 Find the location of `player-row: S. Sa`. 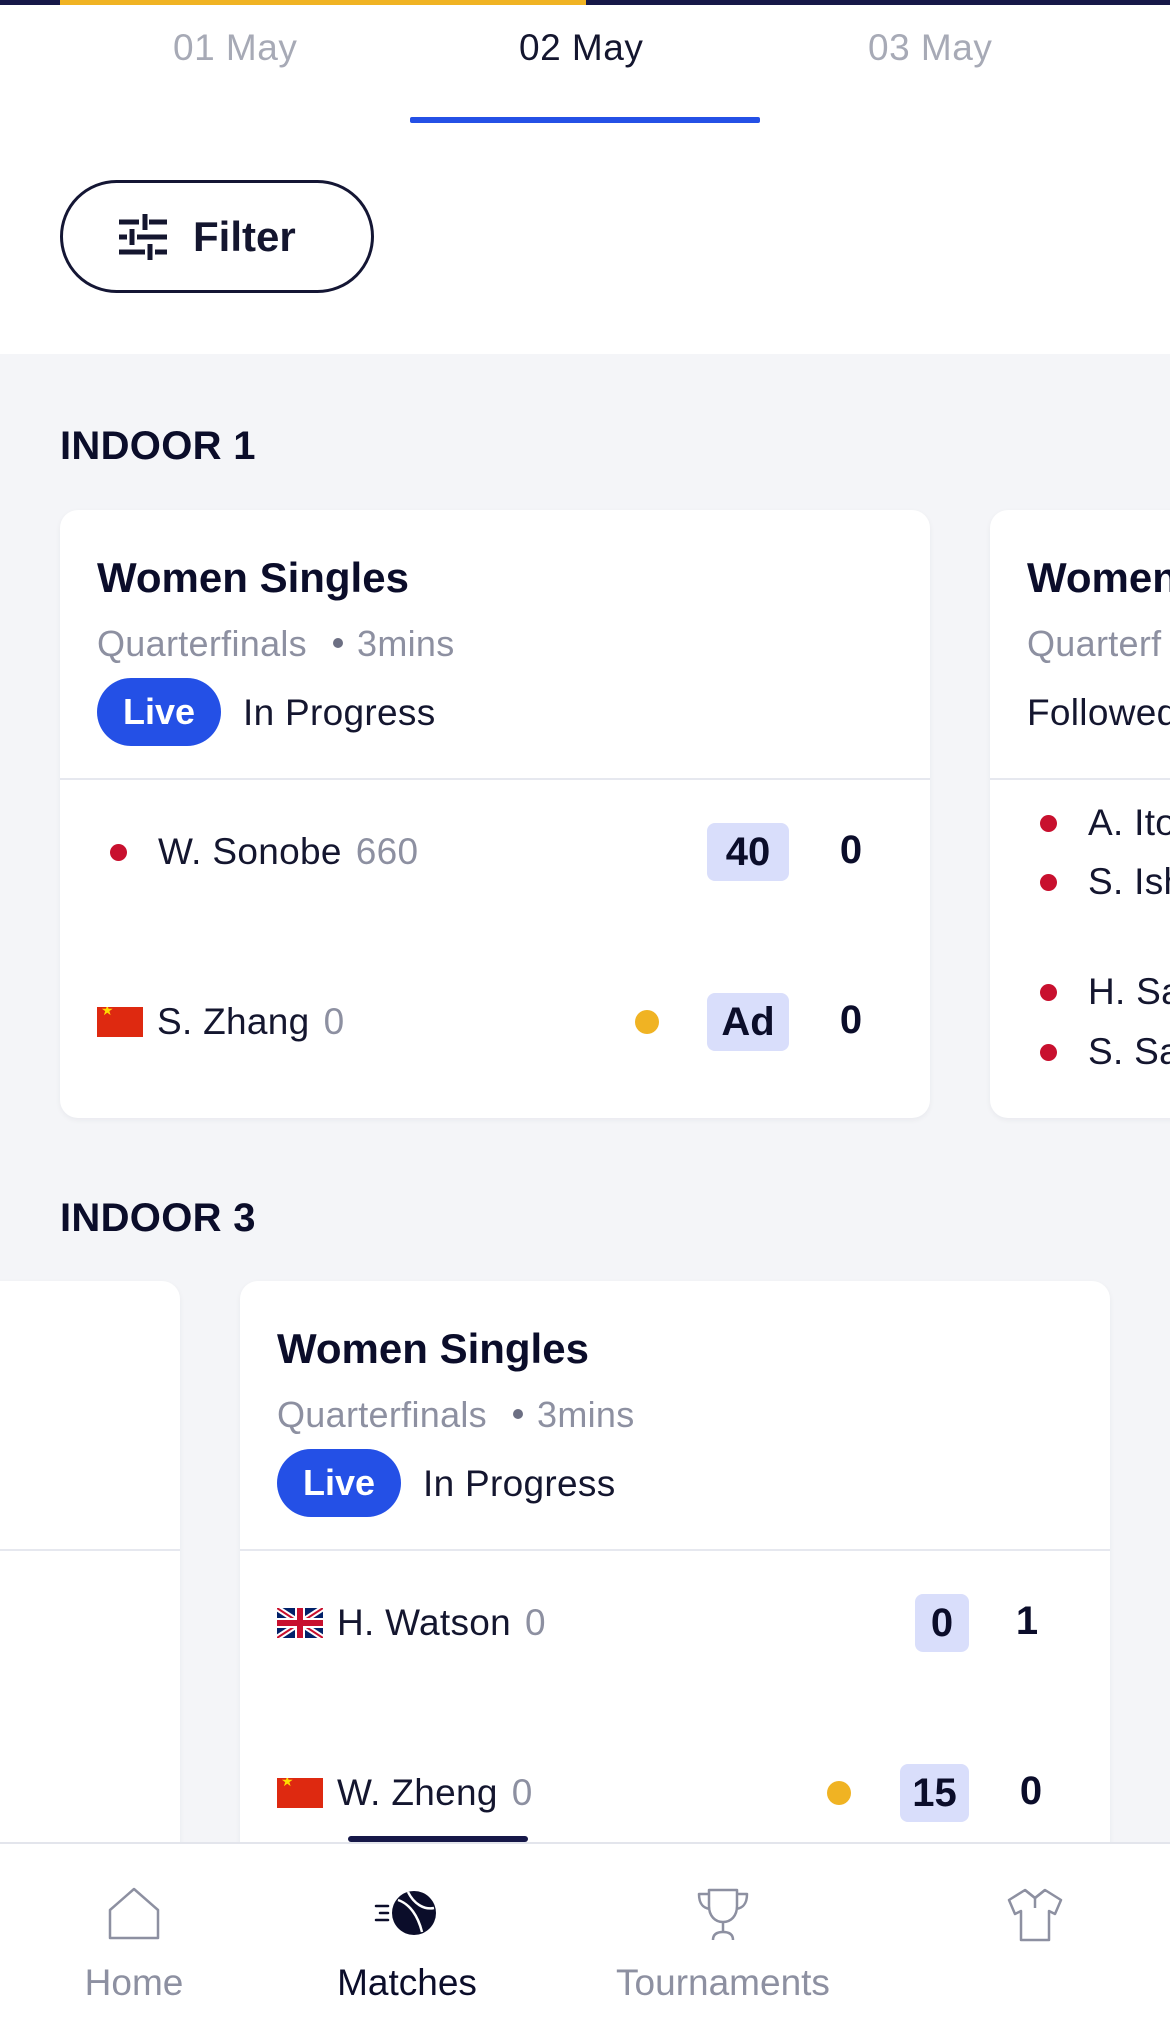

player-row: S. Sa is located at coordinates (1098, 1052).